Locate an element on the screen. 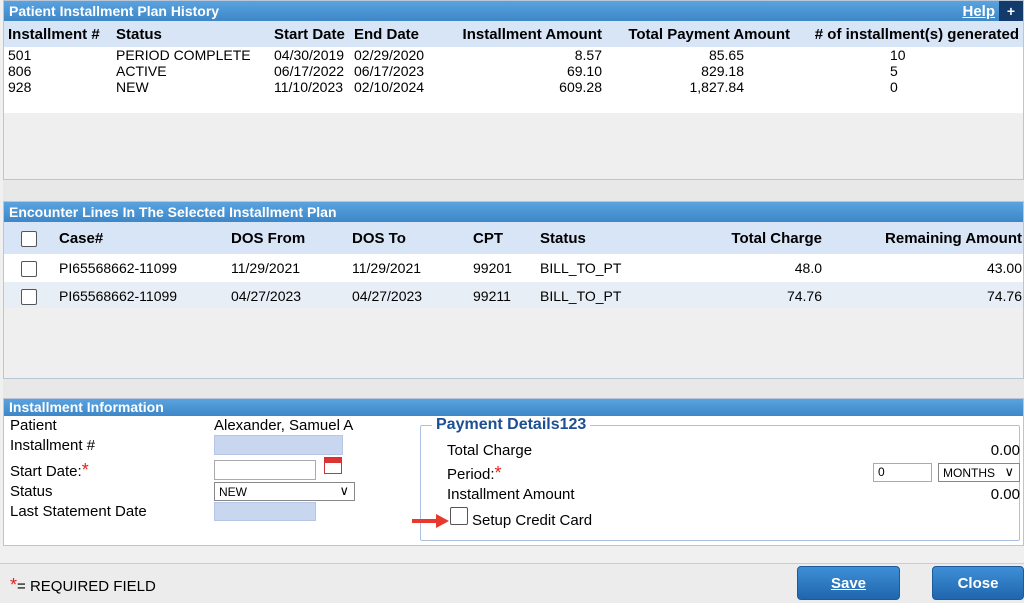 The width and height of the screenshot is (1024, 603). select-all-checkbox is located at coordinates (29, 238).